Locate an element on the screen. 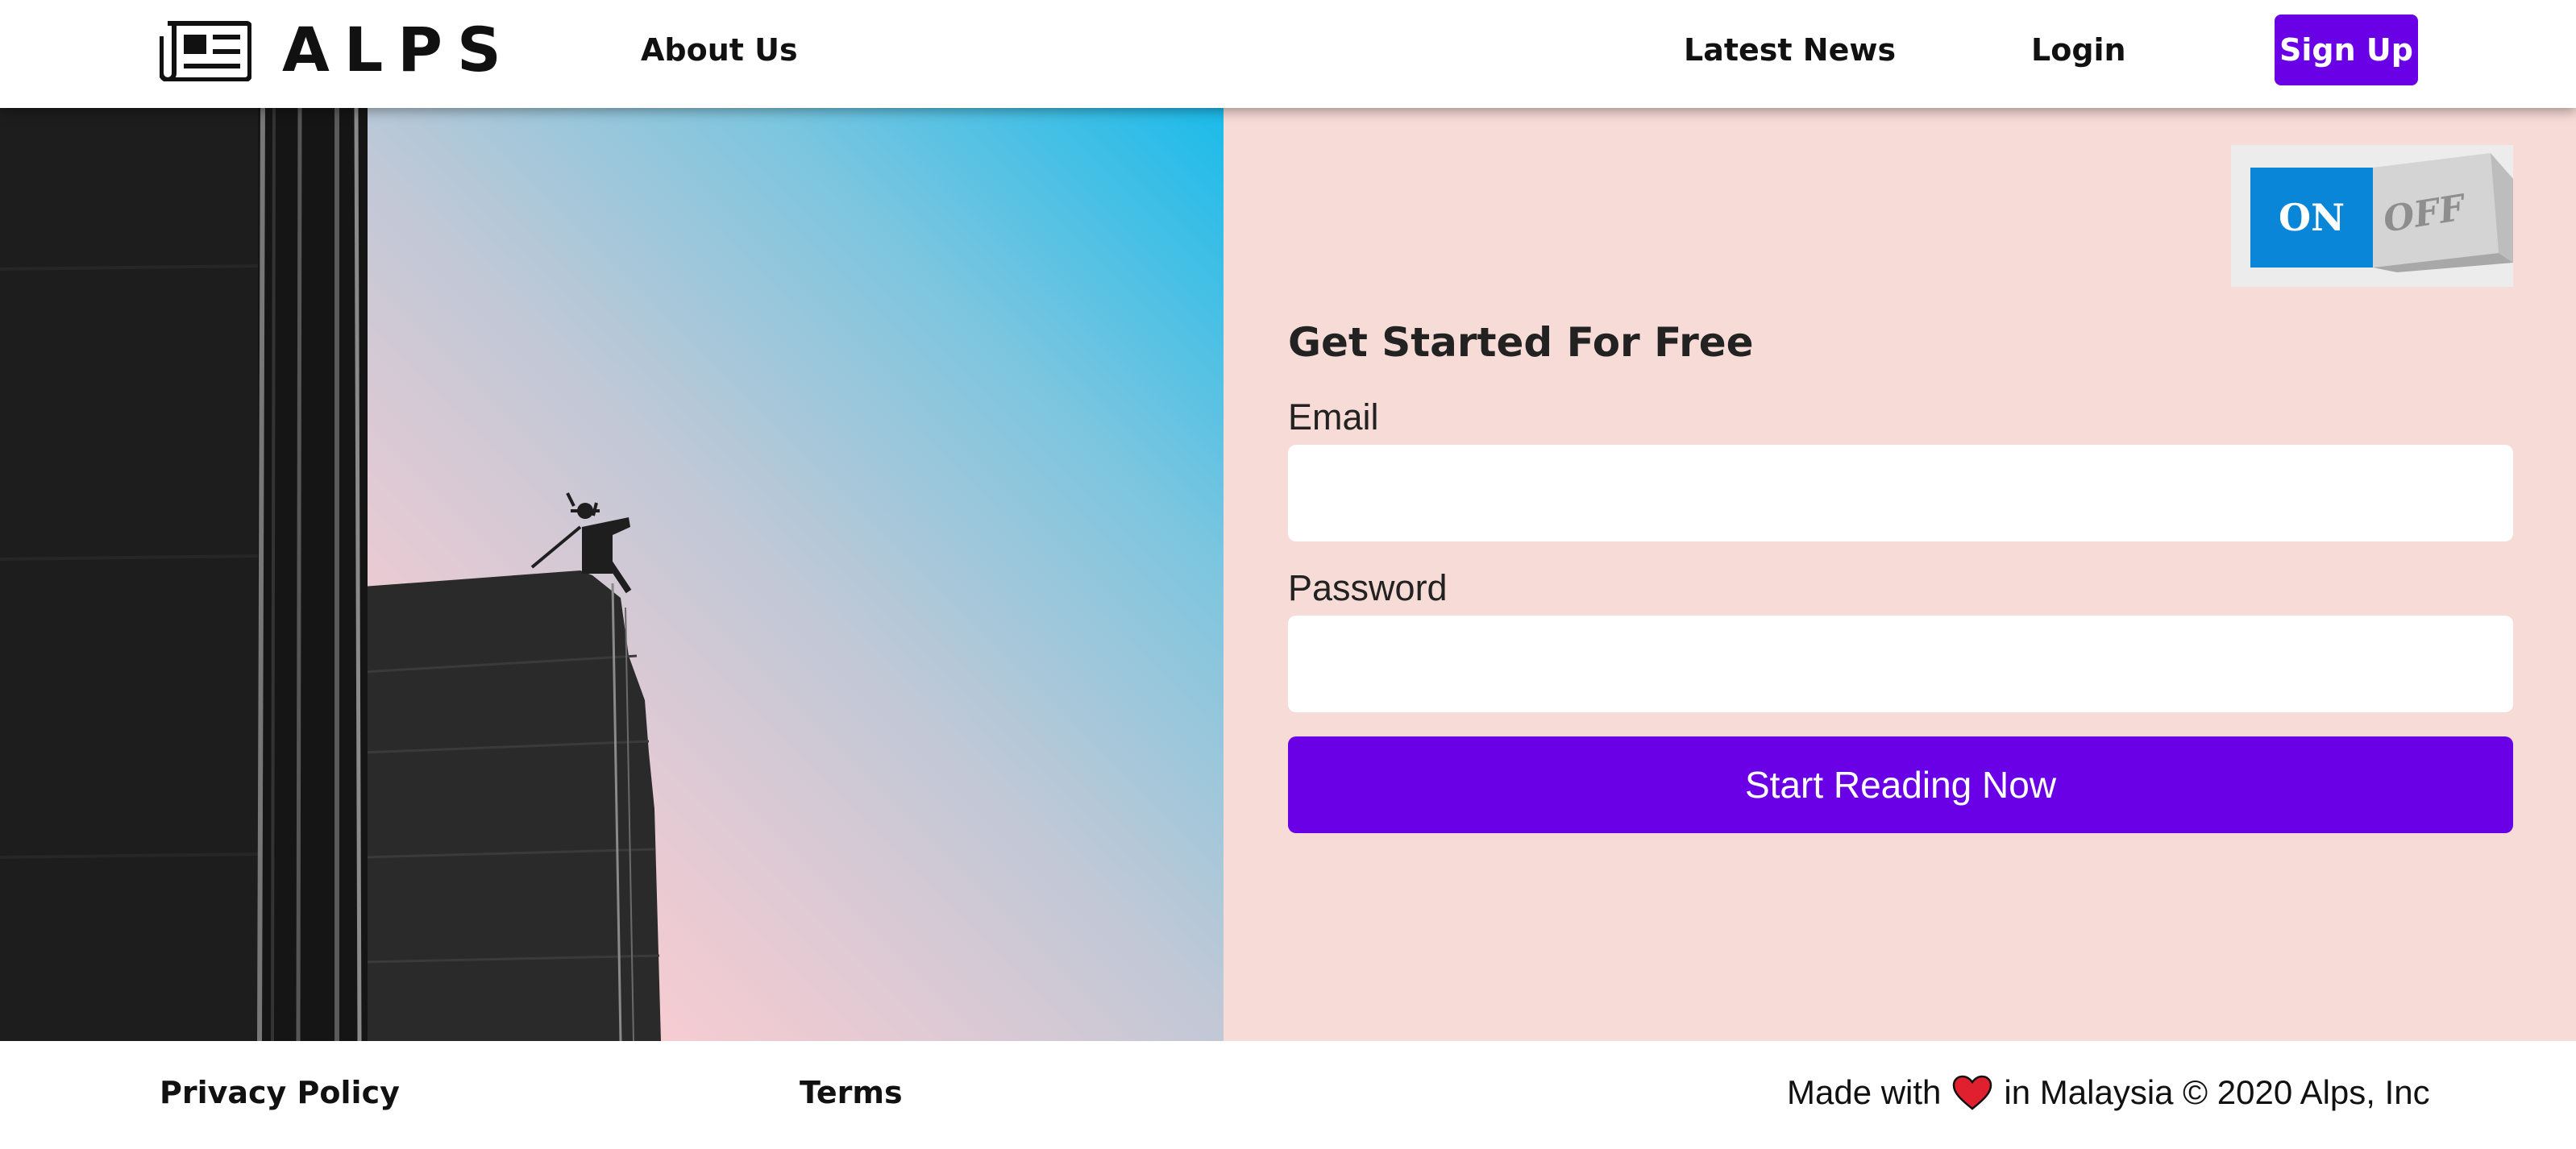 This screenshot has width=2576, height=1149. form-title: Get Started For Free is located at coordinates (1521, 342).